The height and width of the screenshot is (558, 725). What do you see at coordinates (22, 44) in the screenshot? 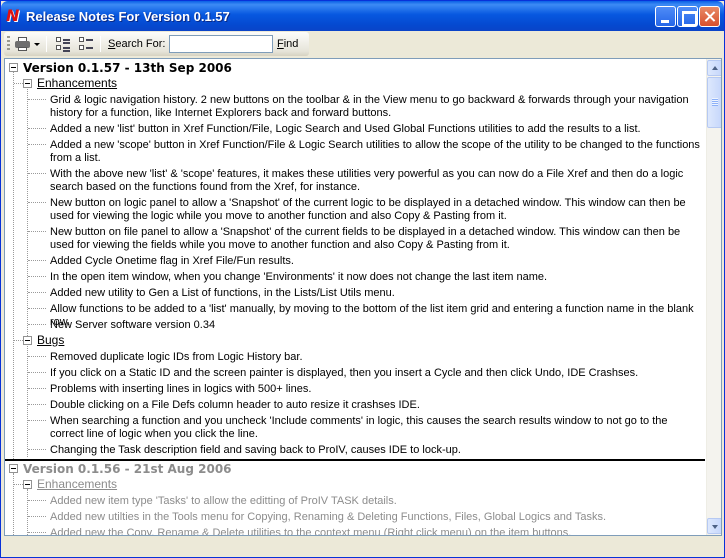
I see `printer-icon` at bounding box center [22, 44].